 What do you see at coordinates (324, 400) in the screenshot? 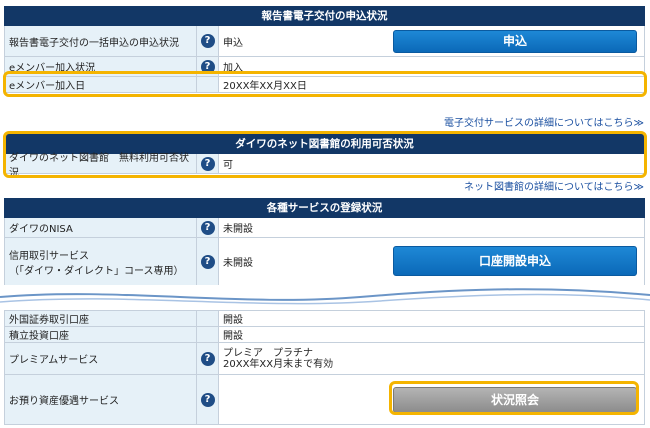
I see `deposit-service-row: お預り資産優遇サービス ? 状況照会` at bounding box center [324, 400].